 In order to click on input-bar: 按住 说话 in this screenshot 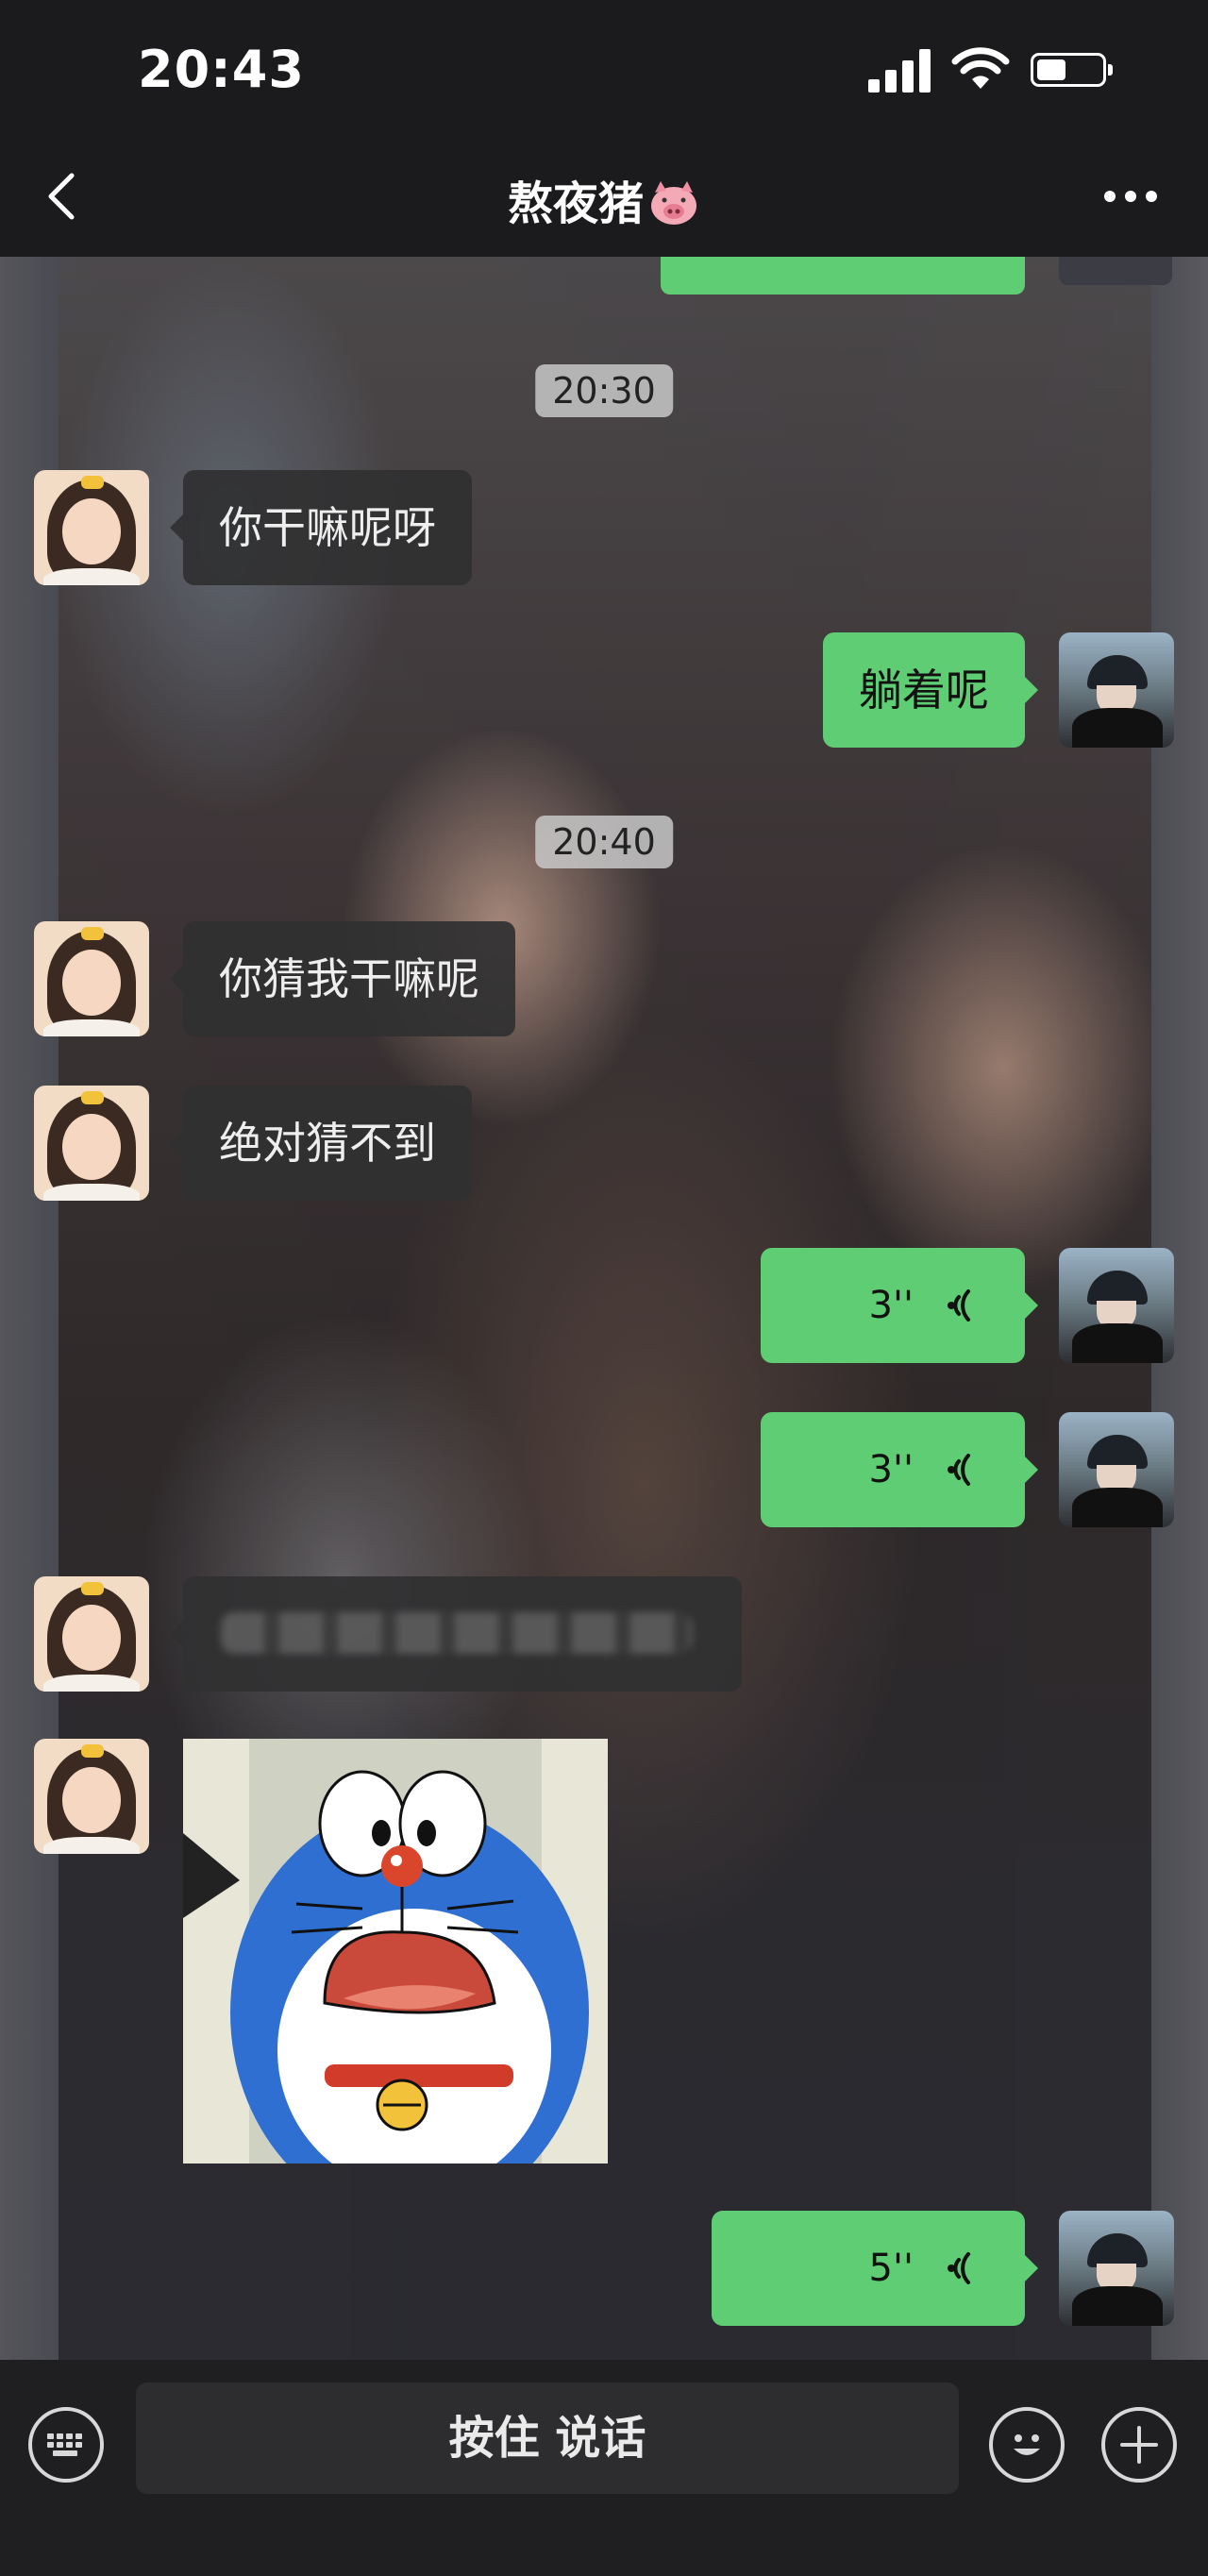, I will do `click(604, 2468)`.